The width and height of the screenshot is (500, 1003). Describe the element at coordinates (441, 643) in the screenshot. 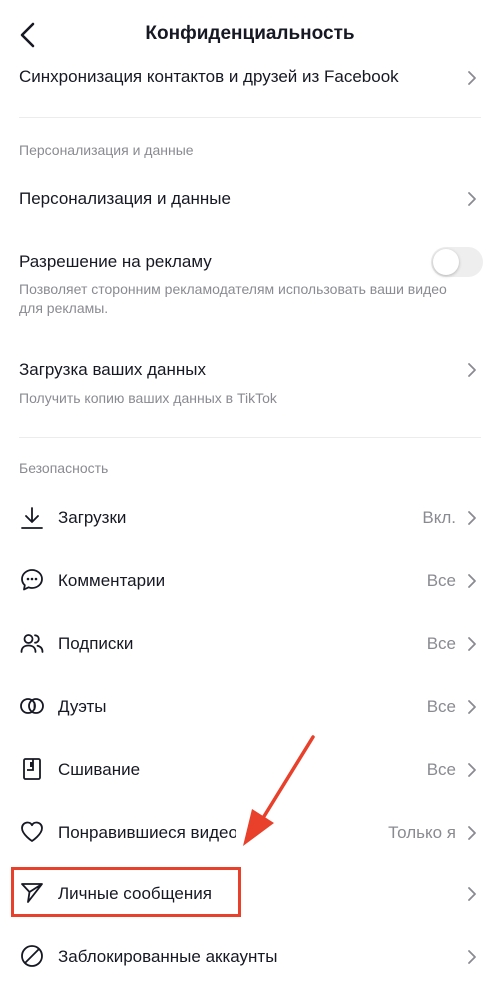

I see `following-value: Все` at that location.